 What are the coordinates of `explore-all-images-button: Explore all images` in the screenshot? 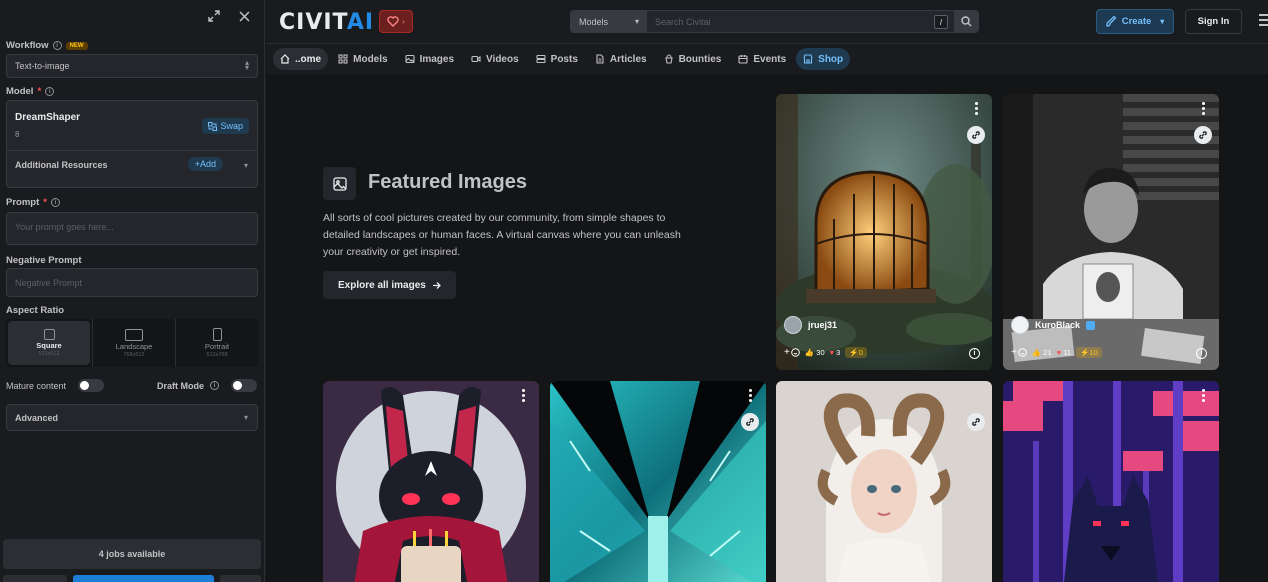 It's located at (389, 285).